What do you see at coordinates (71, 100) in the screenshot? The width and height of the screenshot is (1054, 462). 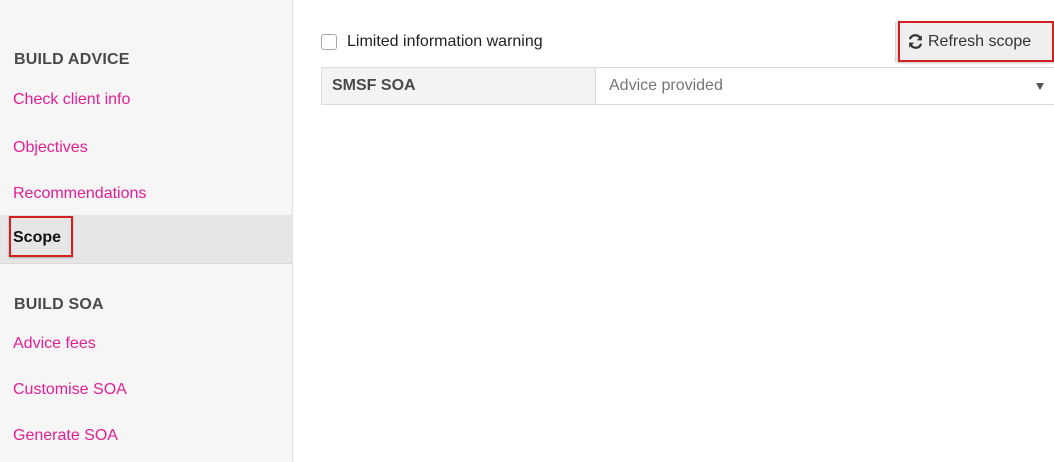 I see `sidebar-item-check-client-info: Check client info` at bounding box center [71, 100].